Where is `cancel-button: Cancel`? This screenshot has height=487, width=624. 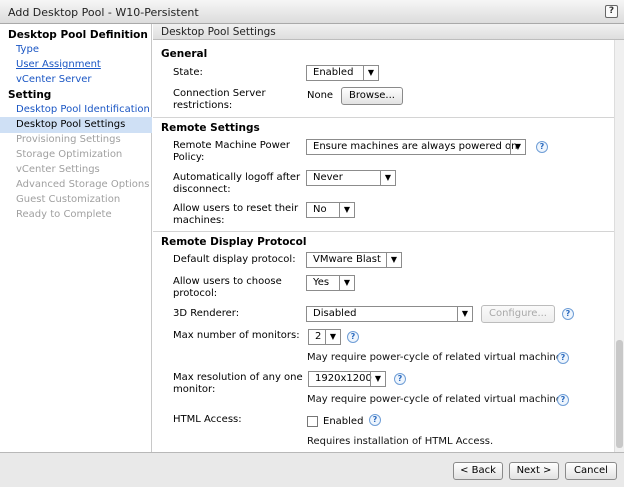
cancel-button: Cancel is located at coordinates (591, 471).